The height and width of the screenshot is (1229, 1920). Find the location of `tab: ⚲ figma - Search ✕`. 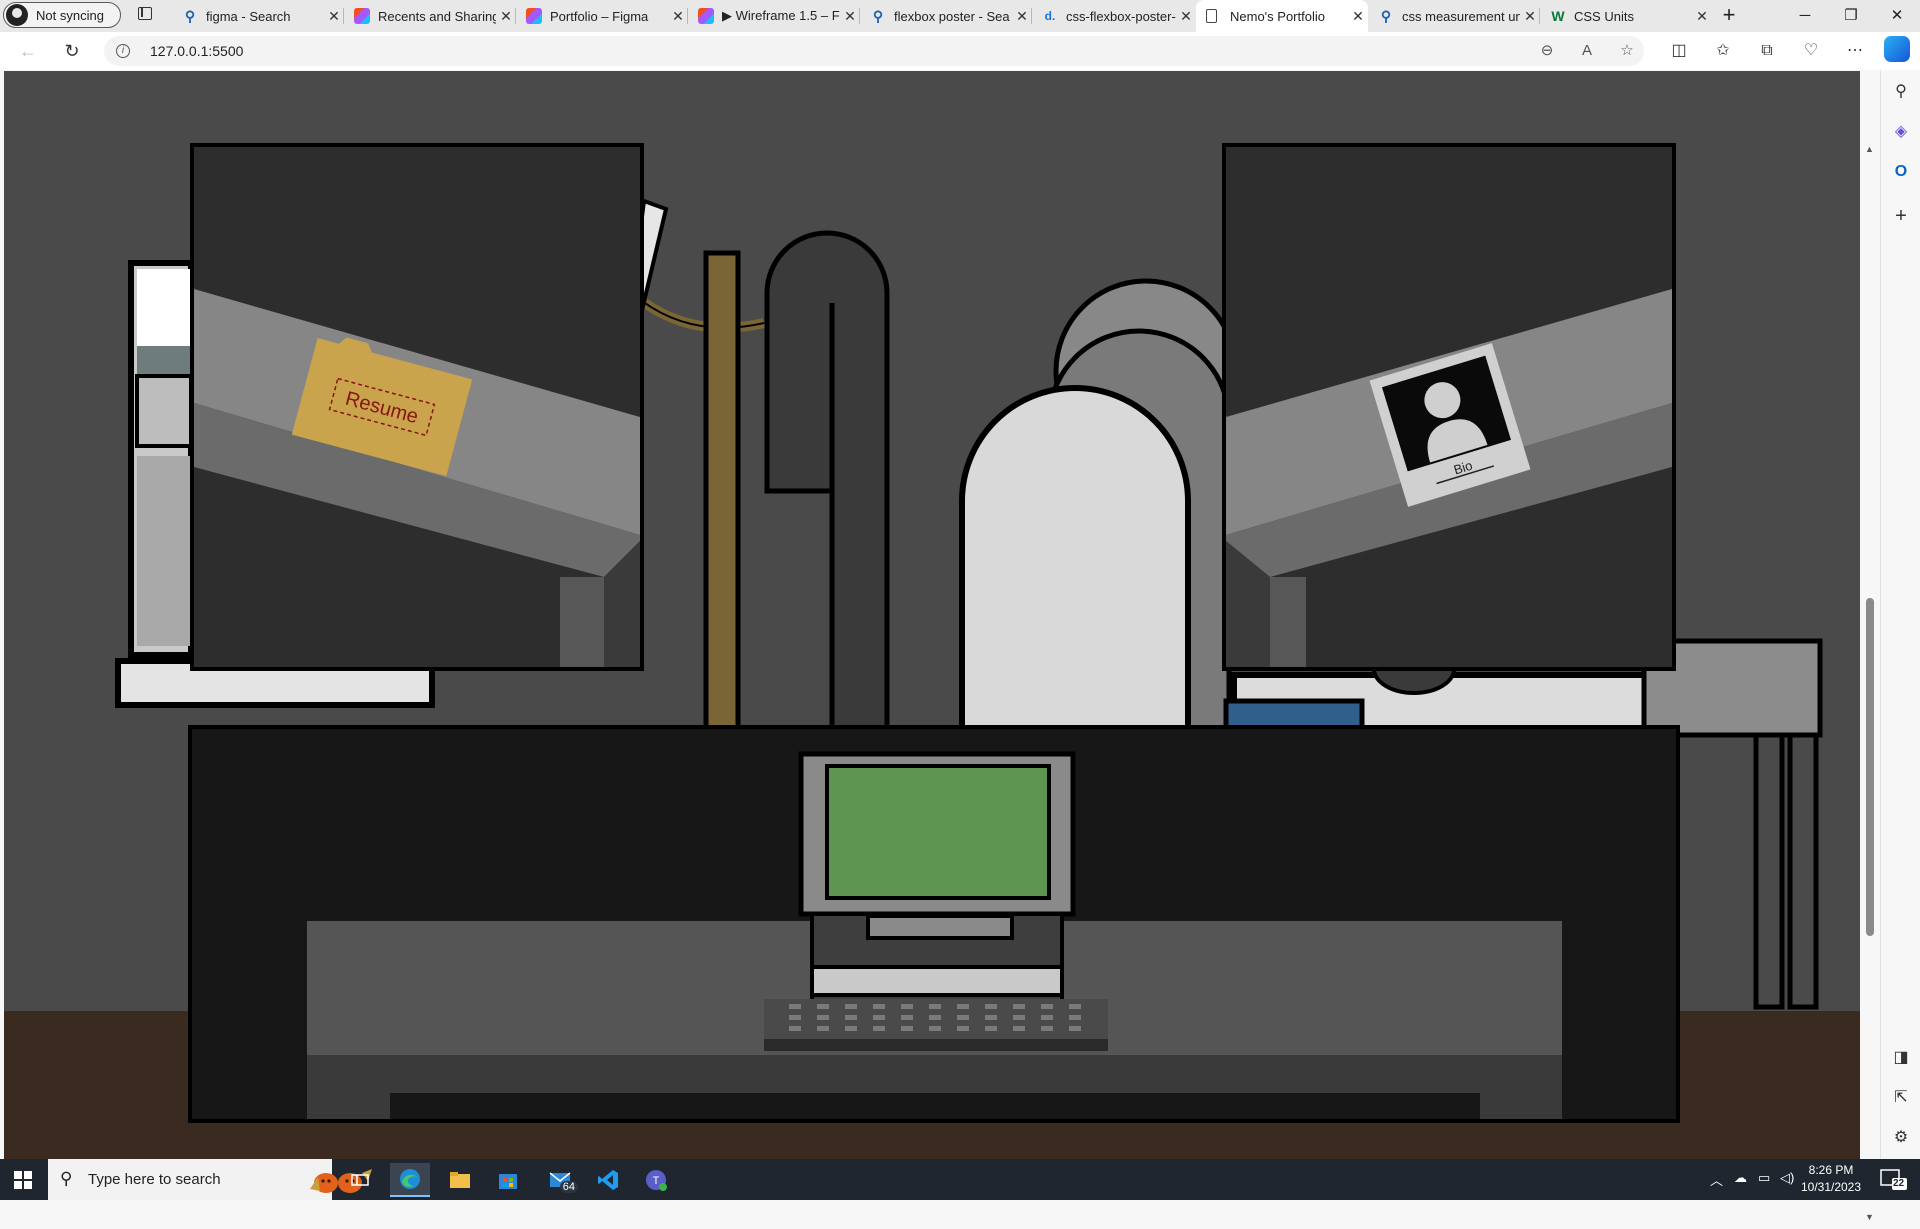

tab: ⚲ figma - Search ✕ is located at coordinates (258, 16).